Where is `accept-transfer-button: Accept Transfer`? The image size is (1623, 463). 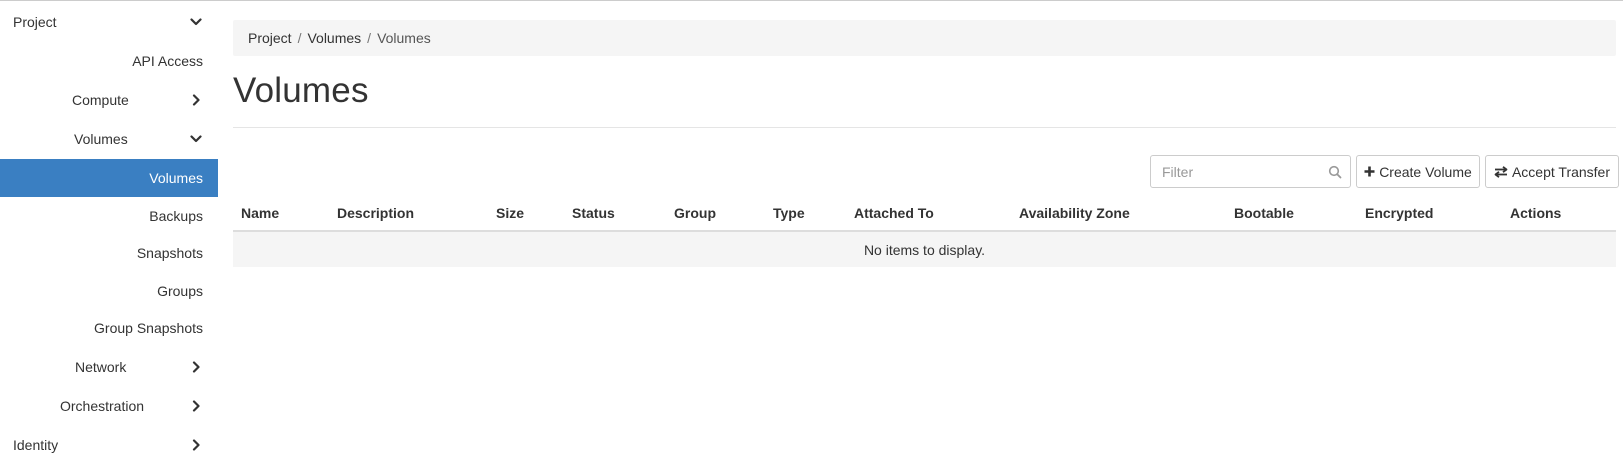
accept-transfer-button: Accept Transfer is located at coordinates (1552, 171).